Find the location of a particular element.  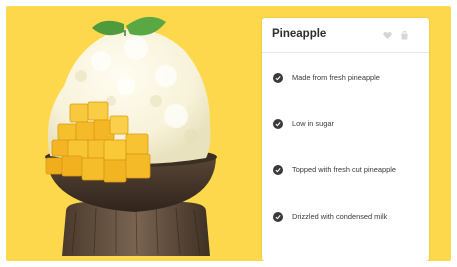

list-item: Low in sugar is located at coordinates (347, 124).